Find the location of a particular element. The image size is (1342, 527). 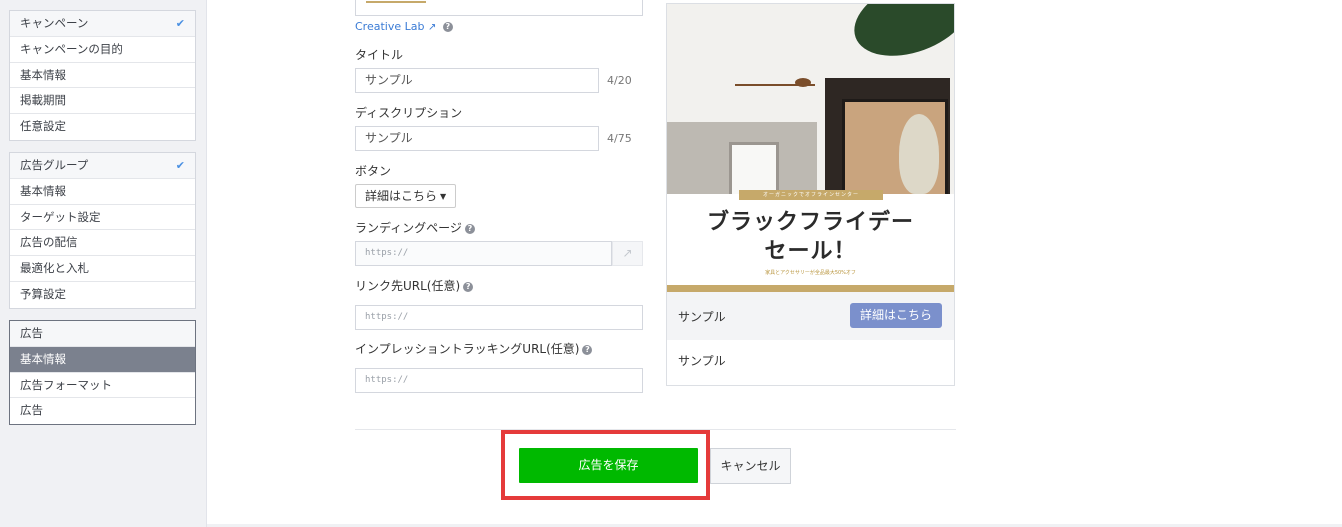

title-label: タイトル is located at coordinates (379, 55).